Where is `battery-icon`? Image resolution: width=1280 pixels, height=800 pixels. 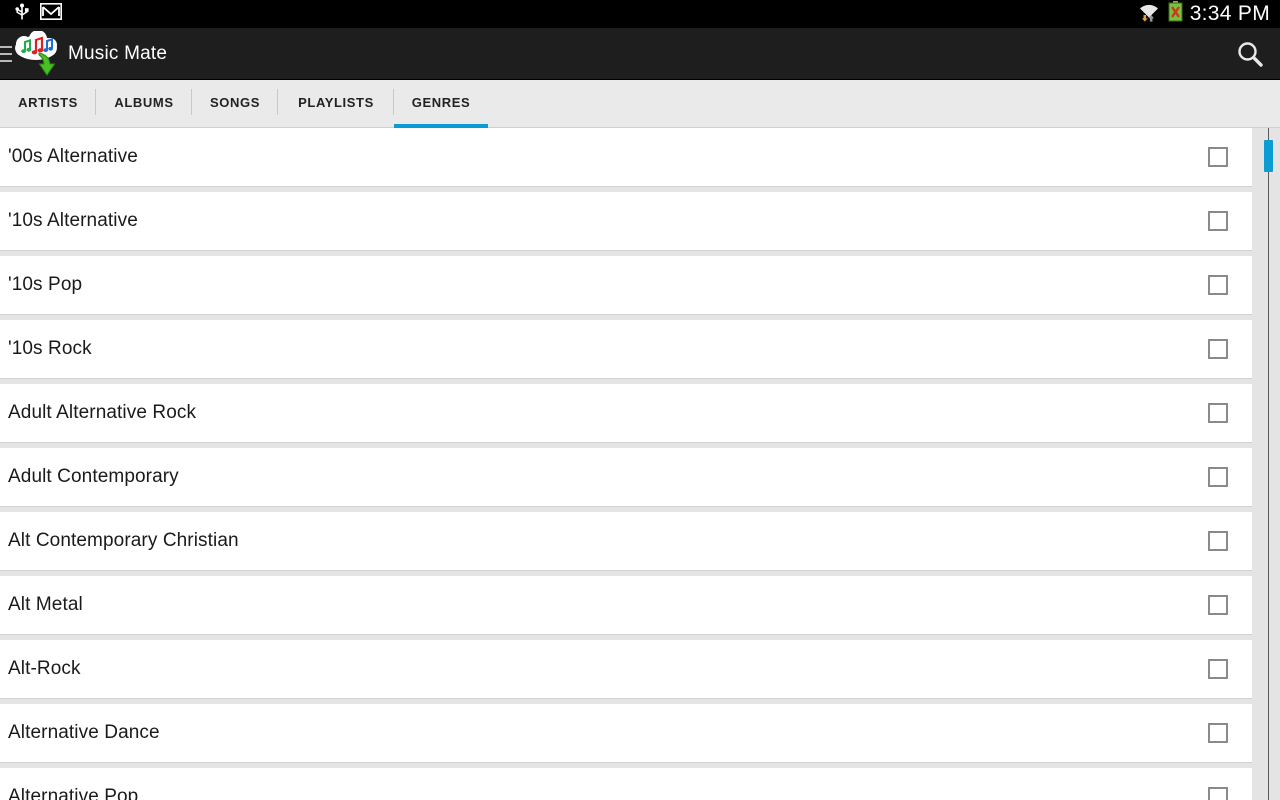 battery-icon is located at coordinates (1175, 14).